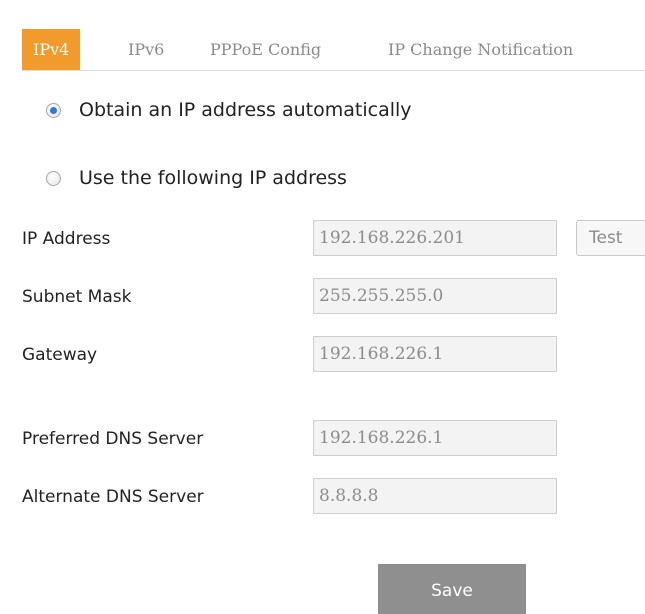 The image size is (645, 614). Describe the element at coordinates (435, 296) in the screenshot. I see `subnet-mask-field: 255.255.255.0` at that location.